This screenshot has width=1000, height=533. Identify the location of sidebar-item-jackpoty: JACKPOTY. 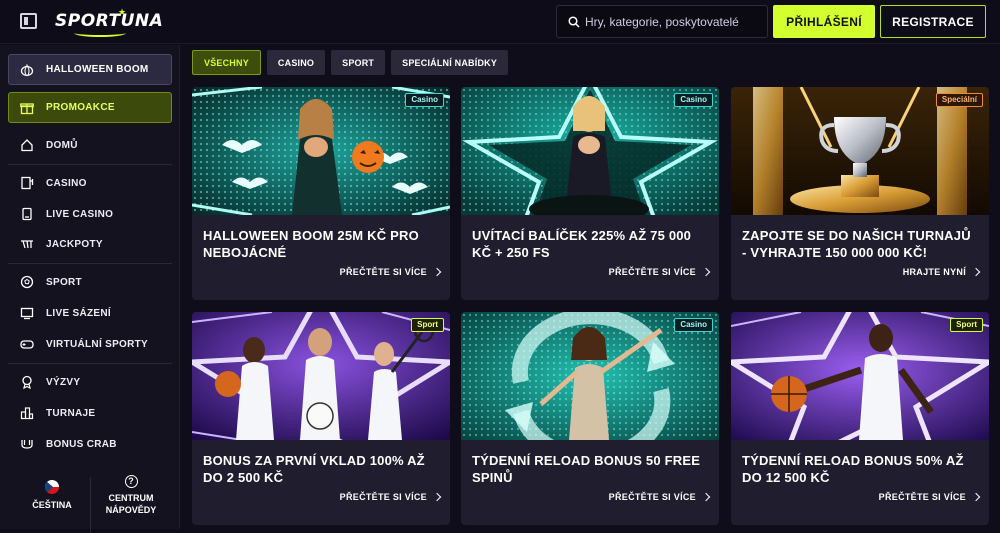
(90, 244).